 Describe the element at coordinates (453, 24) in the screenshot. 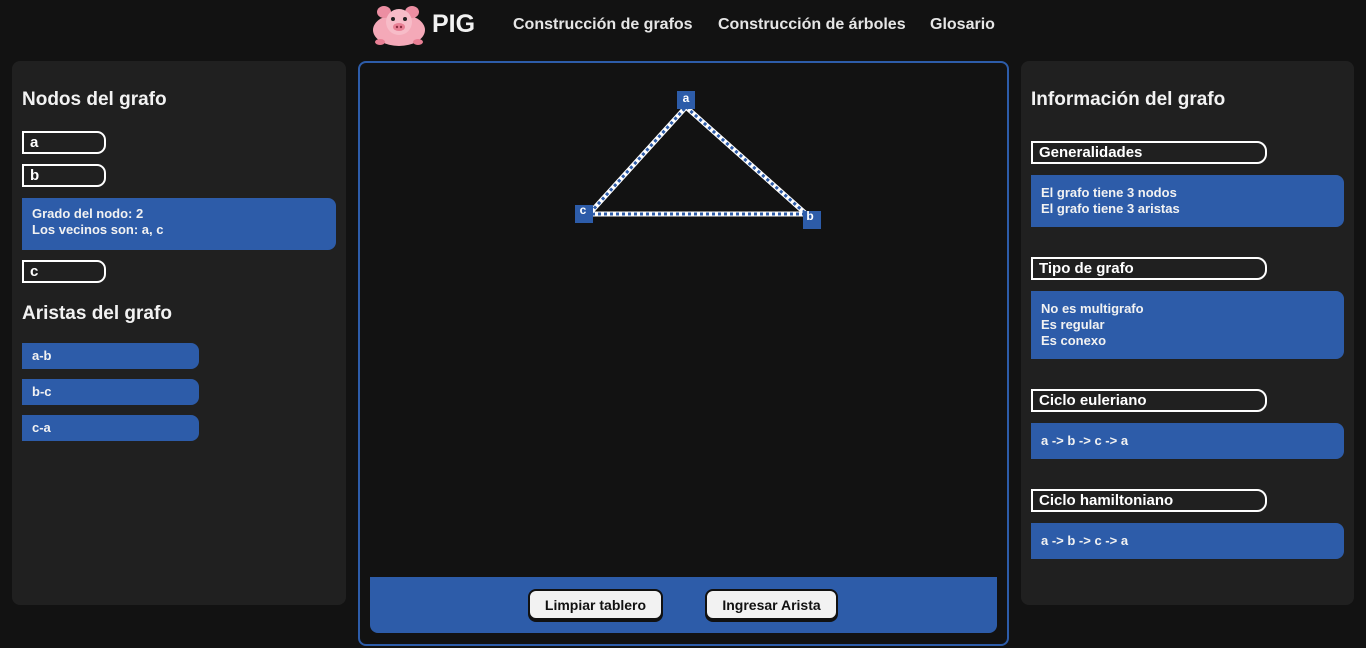

I see `brand-name: PIG` at that location.